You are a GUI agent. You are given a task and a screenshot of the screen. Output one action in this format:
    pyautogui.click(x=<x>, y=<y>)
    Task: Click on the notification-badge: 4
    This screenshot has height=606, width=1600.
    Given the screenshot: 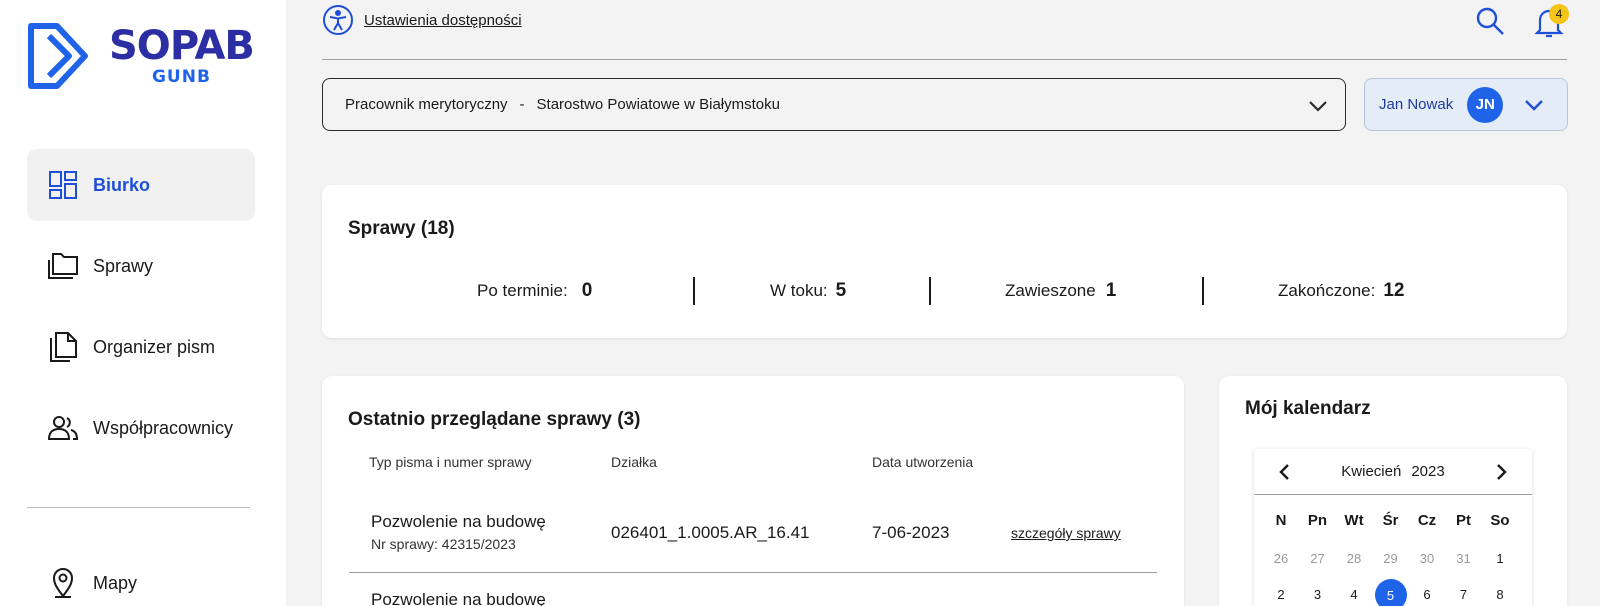 What is the action you would take?
    pyautogui.click(x=1559, y=14)
    